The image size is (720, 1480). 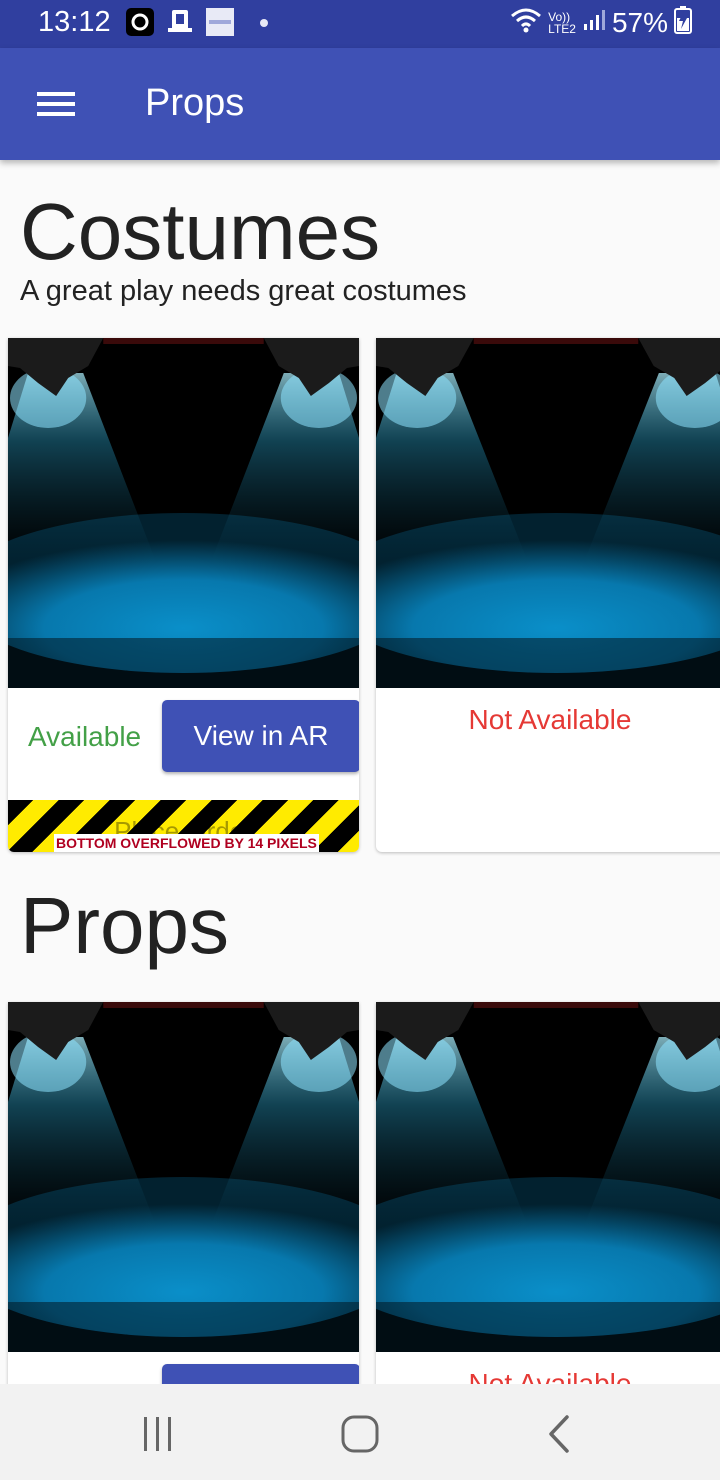 I want to click on battery-charging-icon, so click(x=683, y=22).